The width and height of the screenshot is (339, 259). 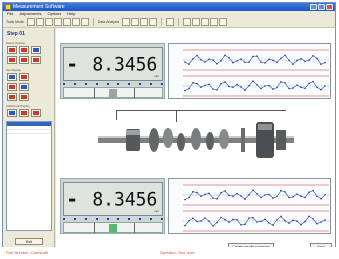 What do you see at coordinates (256, 73) in the screenshot?
I see `trend-chart-svg` at bounding box center [256, 73].